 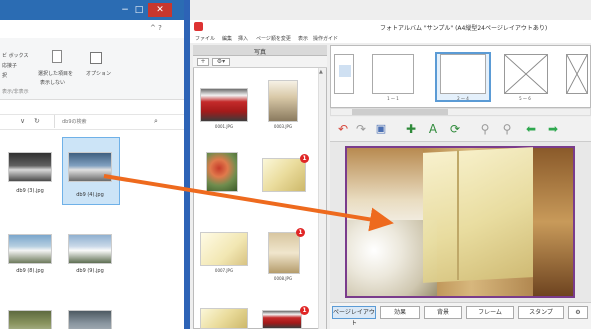 What do you see at coordinates (433, 129) in the screenshot?
I see `add-text-icon: A` at bounding box center [433, 129].